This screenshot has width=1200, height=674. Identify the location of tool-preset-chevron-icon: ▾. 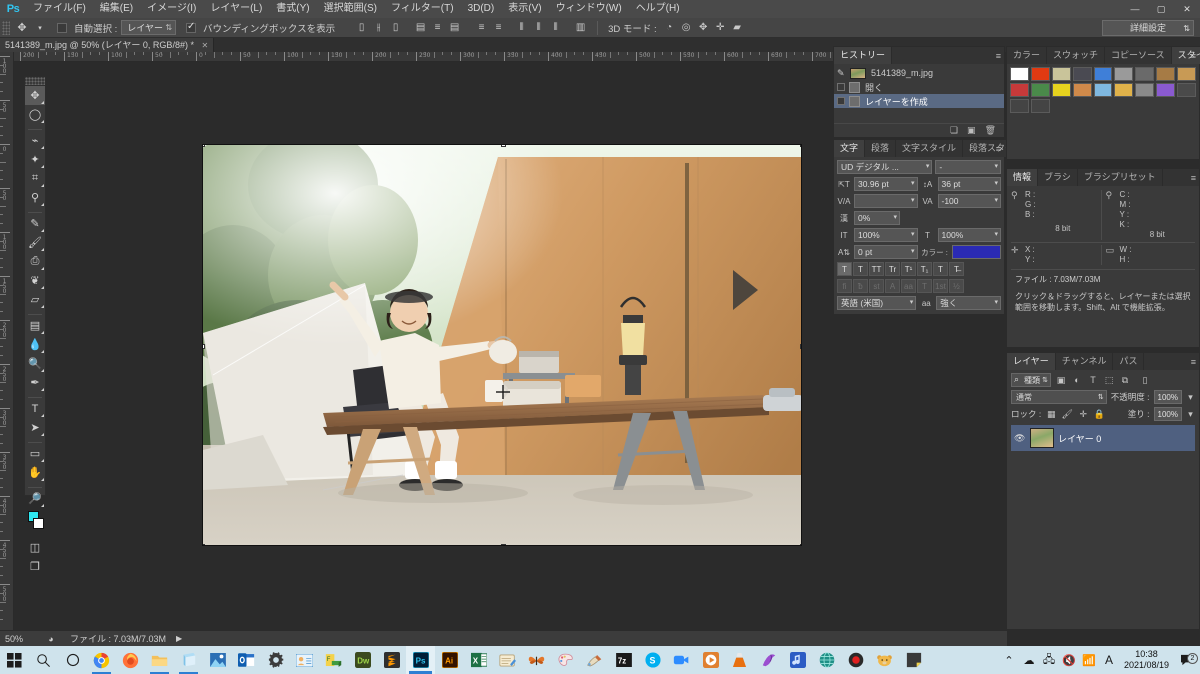
(40, 28).